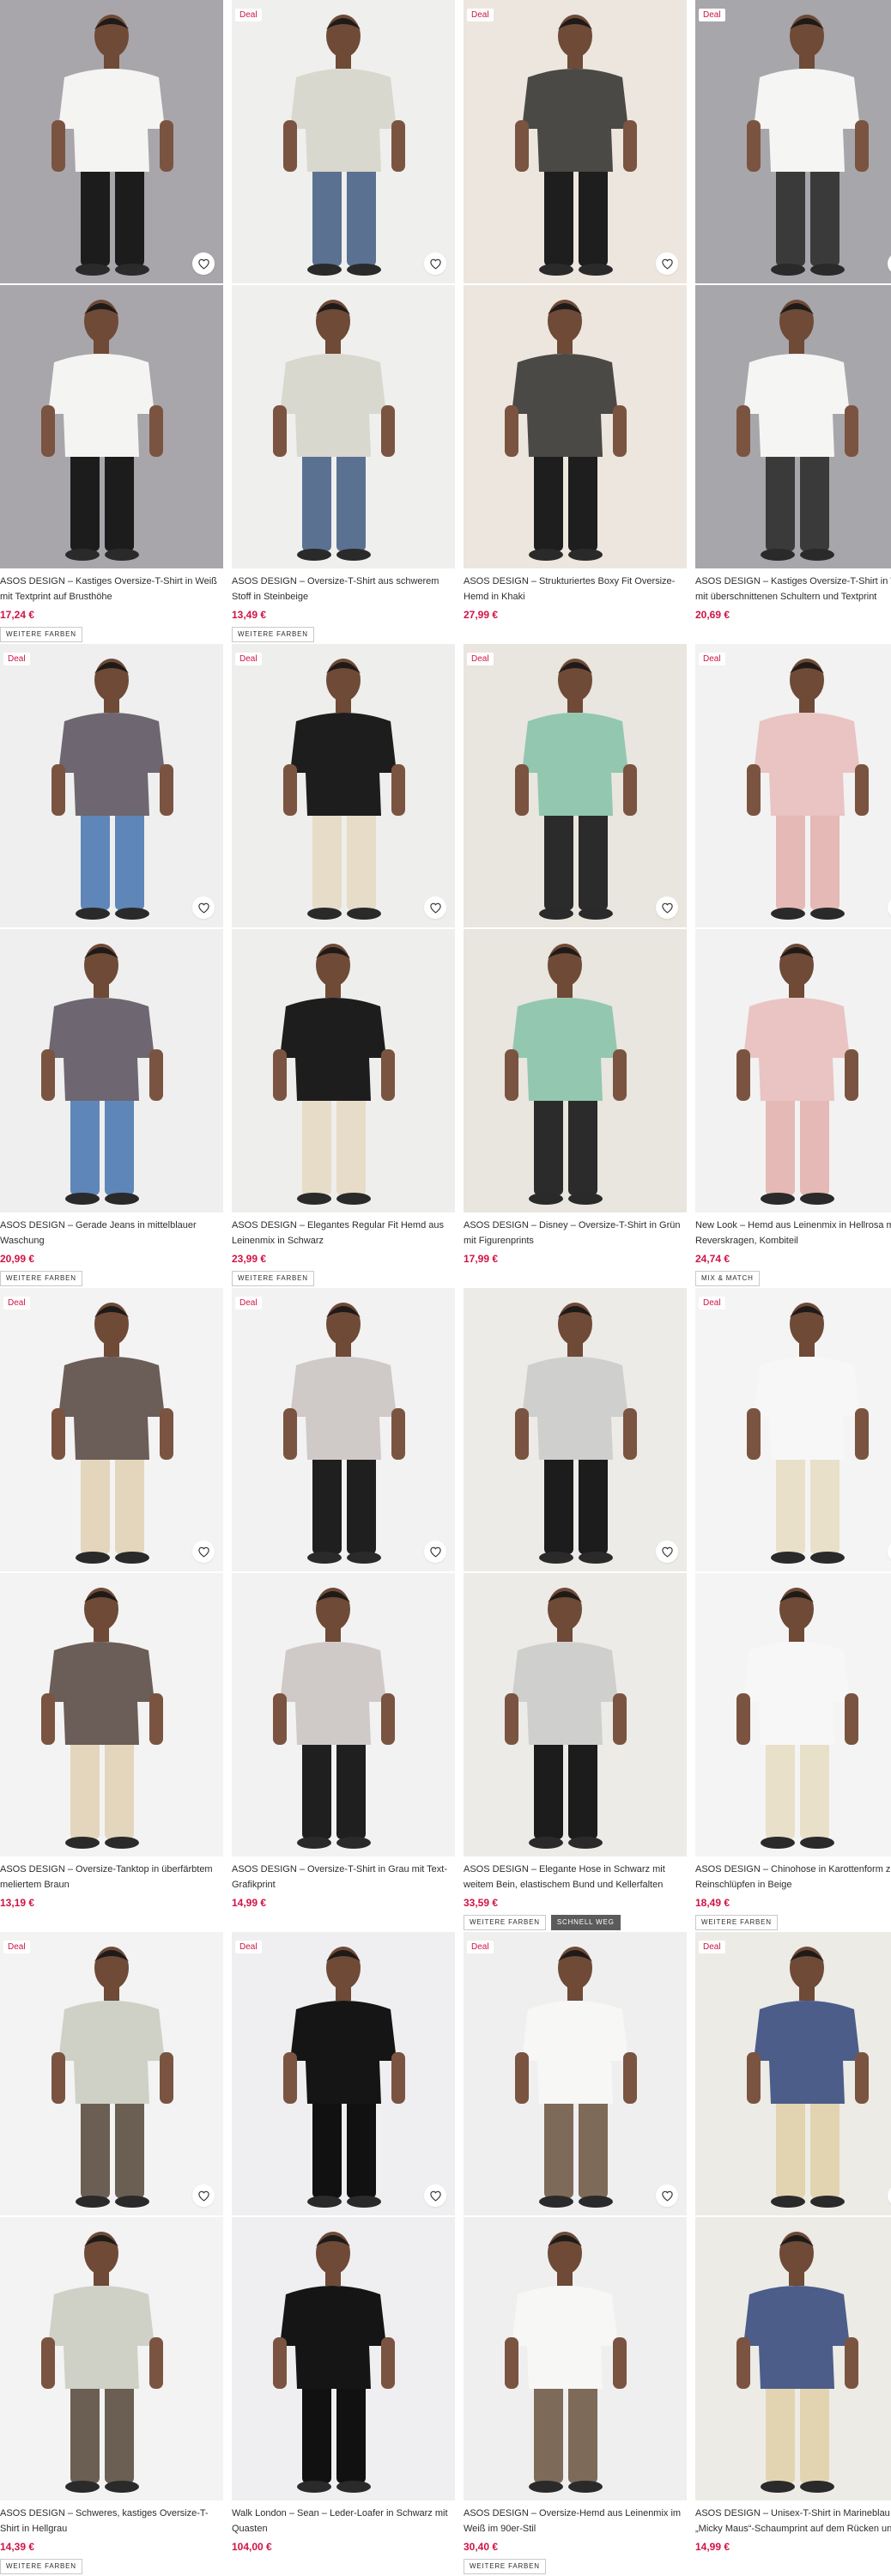  Describe the element at coordinates (480, 1947) in the screenshot. I see `deal-badge: Deal` at that location.